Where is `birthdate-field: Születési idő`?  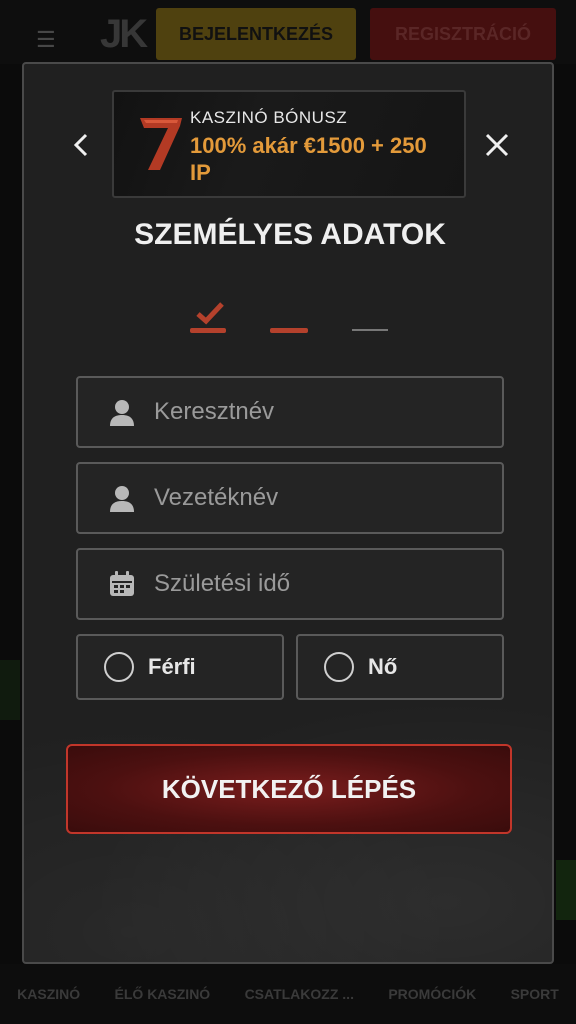
birthdate-field: Születési idő is located at coordinates (290, 584).